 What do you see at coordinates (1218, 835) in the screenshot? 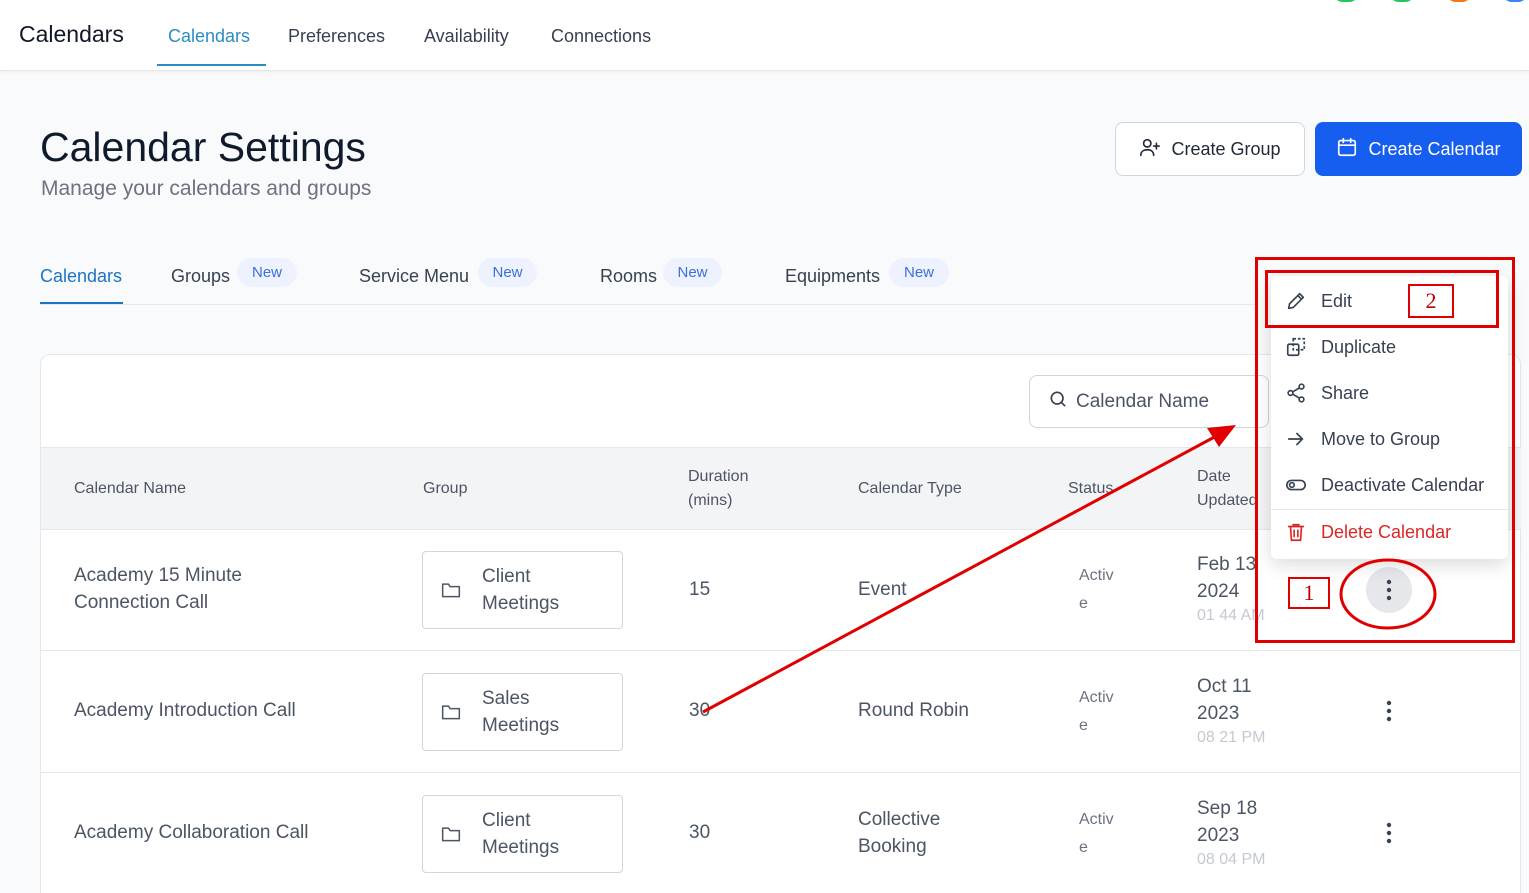
I see `row3-year: 2023` at bounding box center [1218, 835].